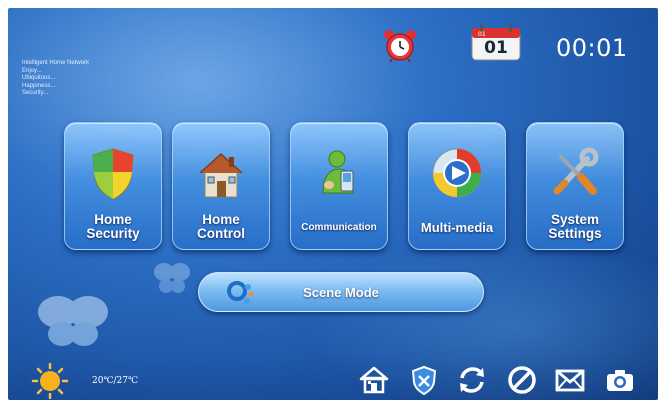 This screenshot has width=666, height=406. What do you see at coordinates (113, 174) in the screenshot?
I see `shield-icon` at bounding box center [113, 174].